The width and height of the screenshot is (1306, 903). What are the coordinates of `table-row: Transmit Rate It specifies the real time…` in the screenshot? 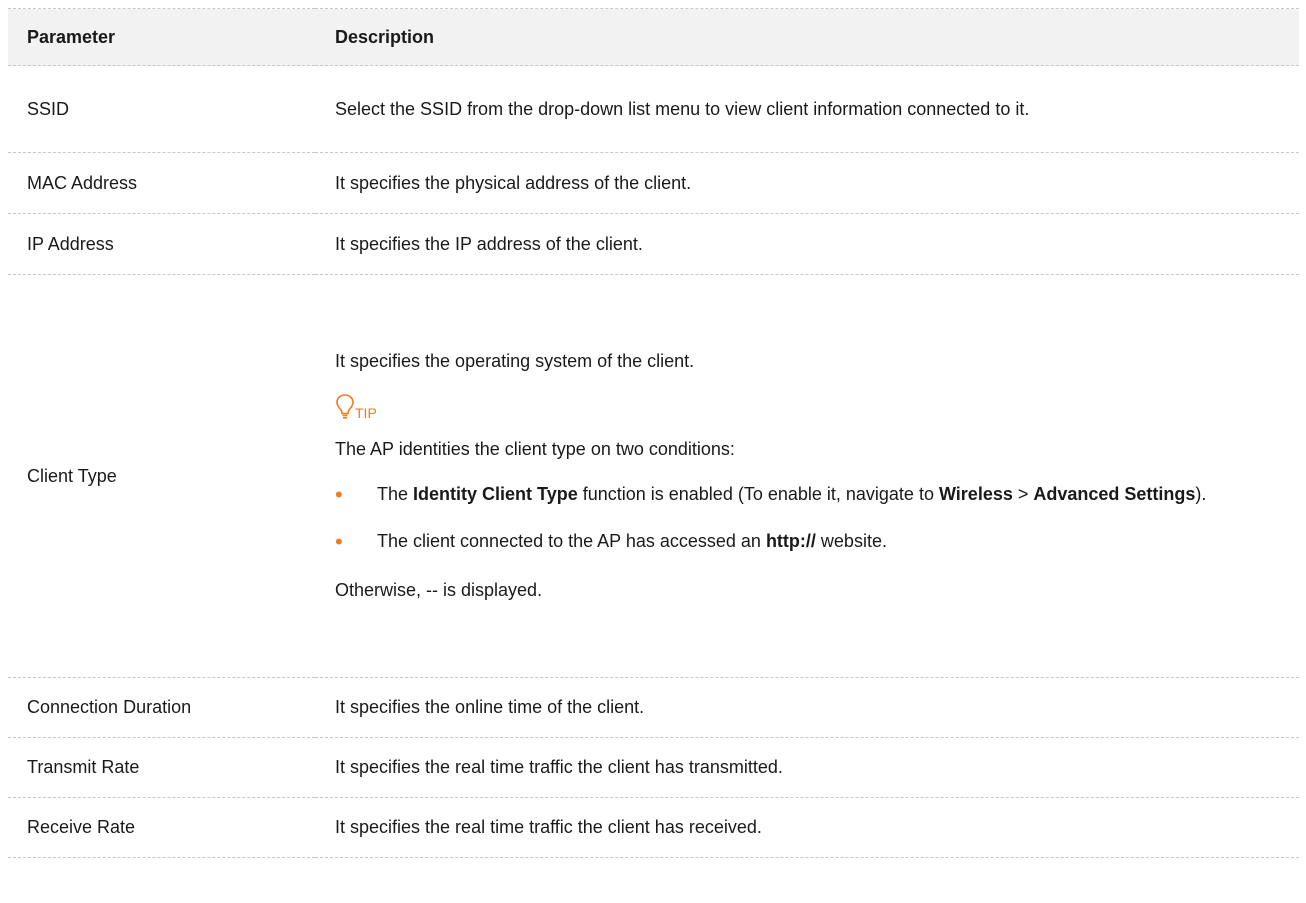 It's located at (653, 767).